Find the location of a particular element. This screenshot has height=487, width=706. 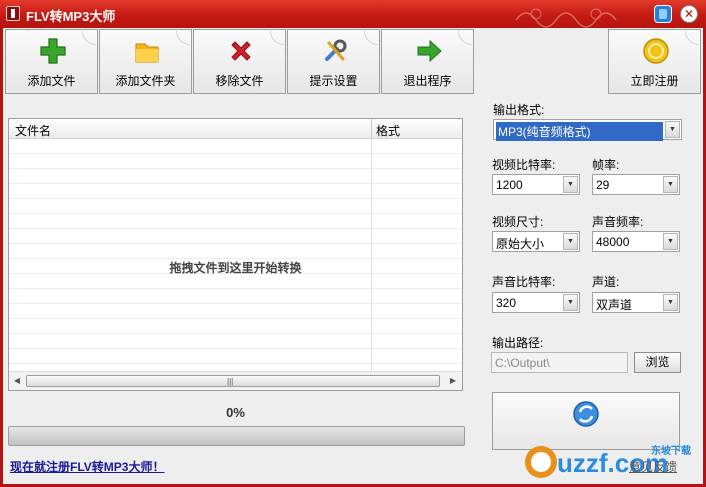

plus-icon is located at coordinates (53, 51).